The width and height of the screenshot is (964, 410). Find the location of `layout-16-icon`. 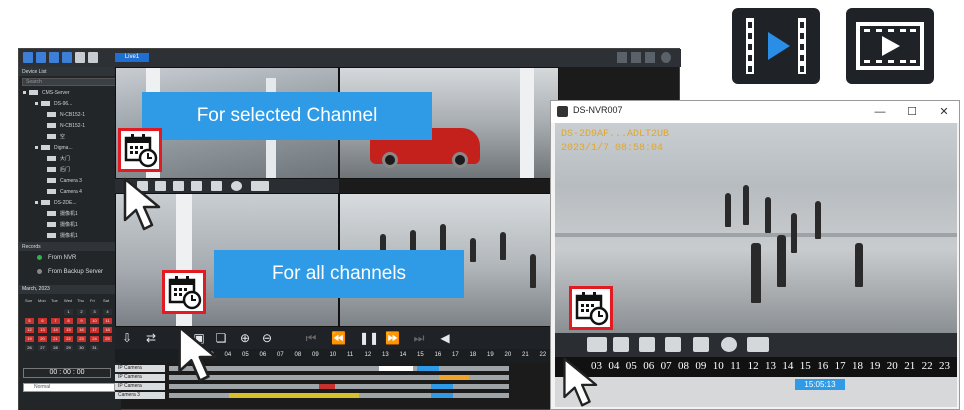

layout-16-icon is located at coordinates (67, 57).